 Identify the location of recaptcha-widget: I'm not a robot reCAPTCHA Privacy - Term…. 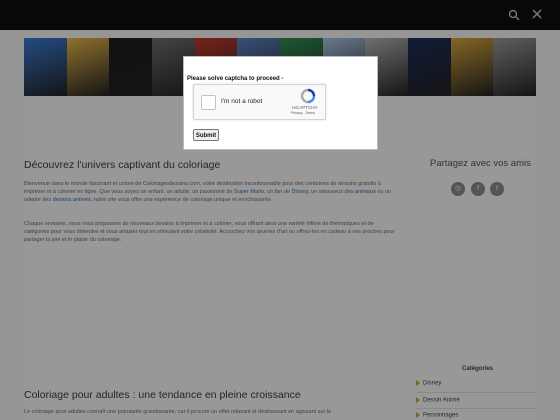
(259, 102).